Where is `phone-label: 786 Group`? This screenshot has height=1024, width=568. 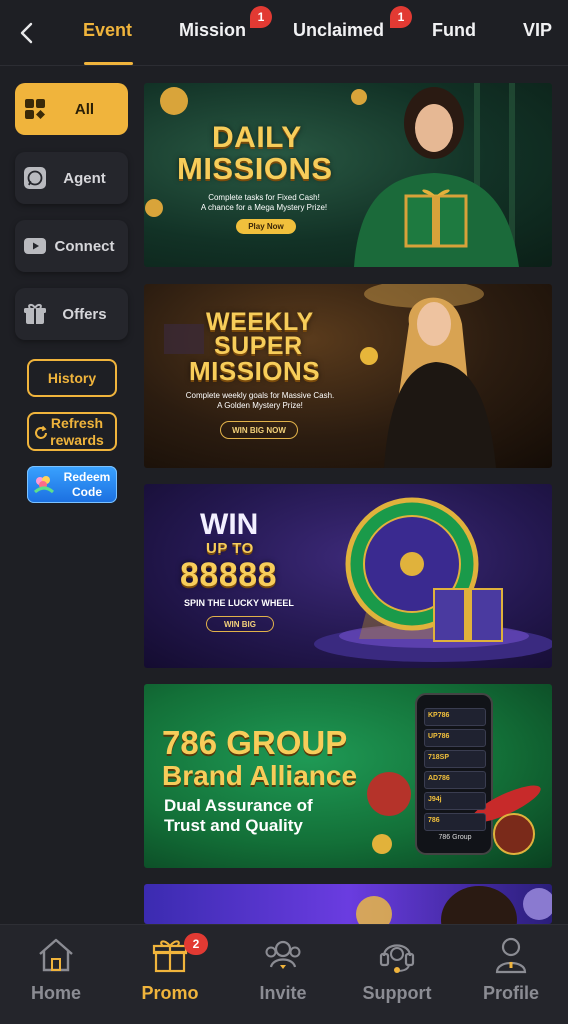
phone-label: 786 Group is located at coordinates (455, 837).